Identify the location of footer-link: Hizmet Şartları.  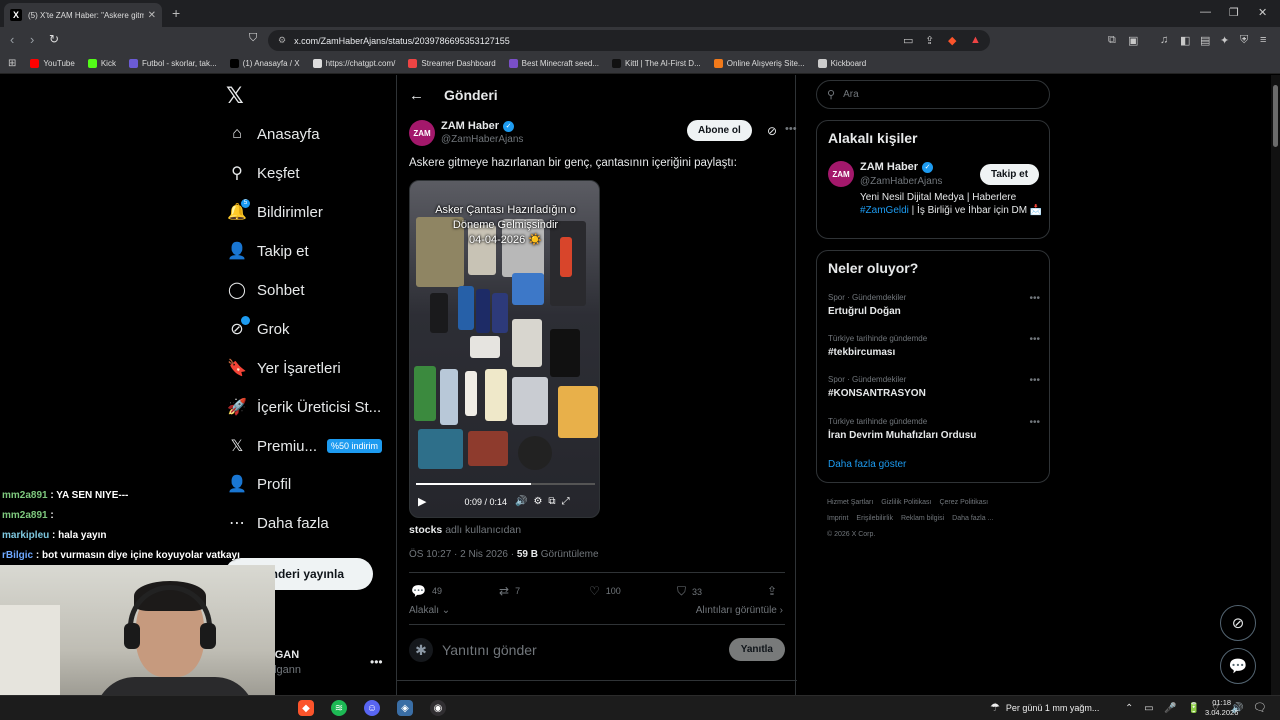
(850, 502).